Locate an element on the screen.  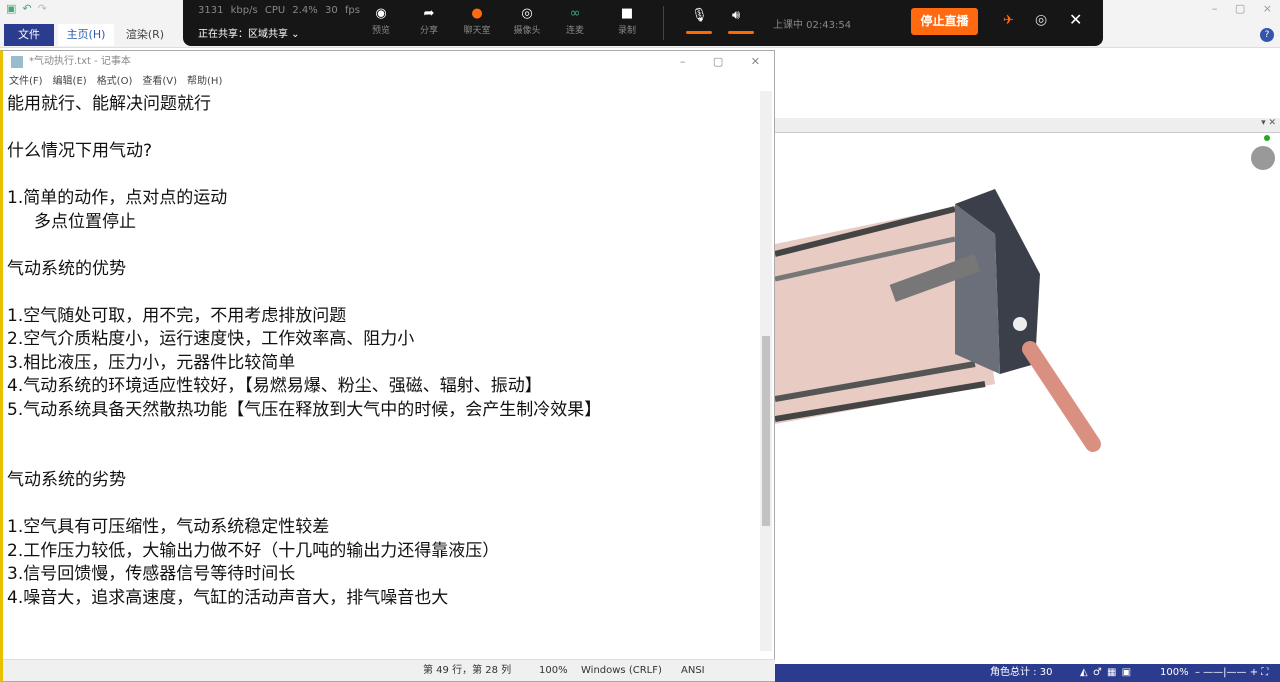
mic-link-button: ∞ 连麦 is located at coordinates (575, 21).